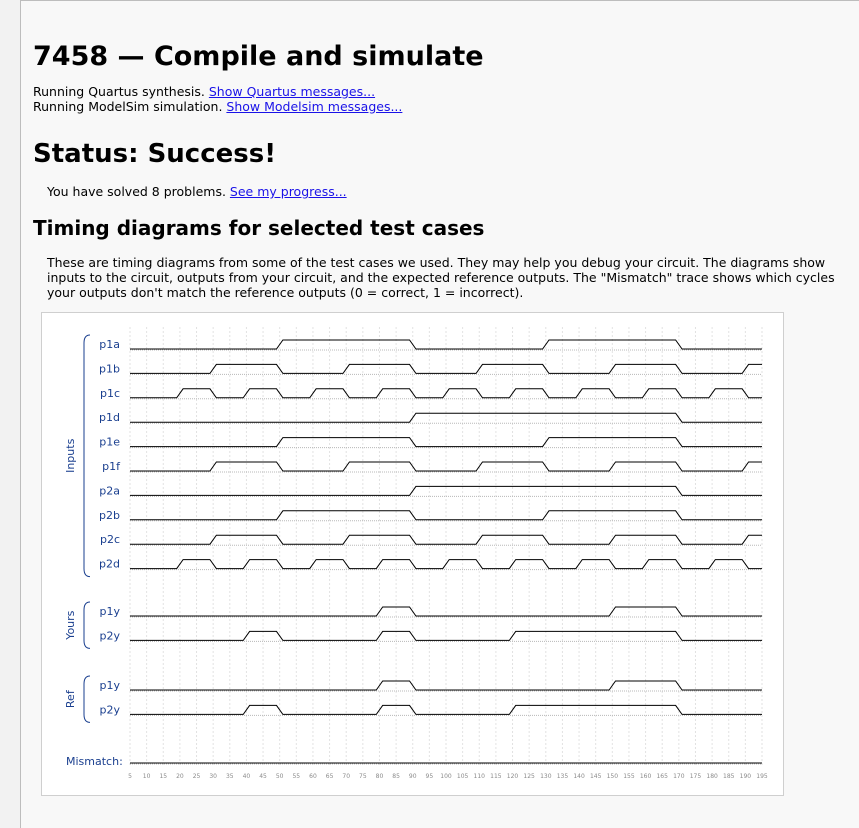 The width and height of the screenshot is (859, 828). What do you see at coordinates (396, 776) in the screenshot?
I see `time-tick-label: 85` at bounding box center [396, 776].